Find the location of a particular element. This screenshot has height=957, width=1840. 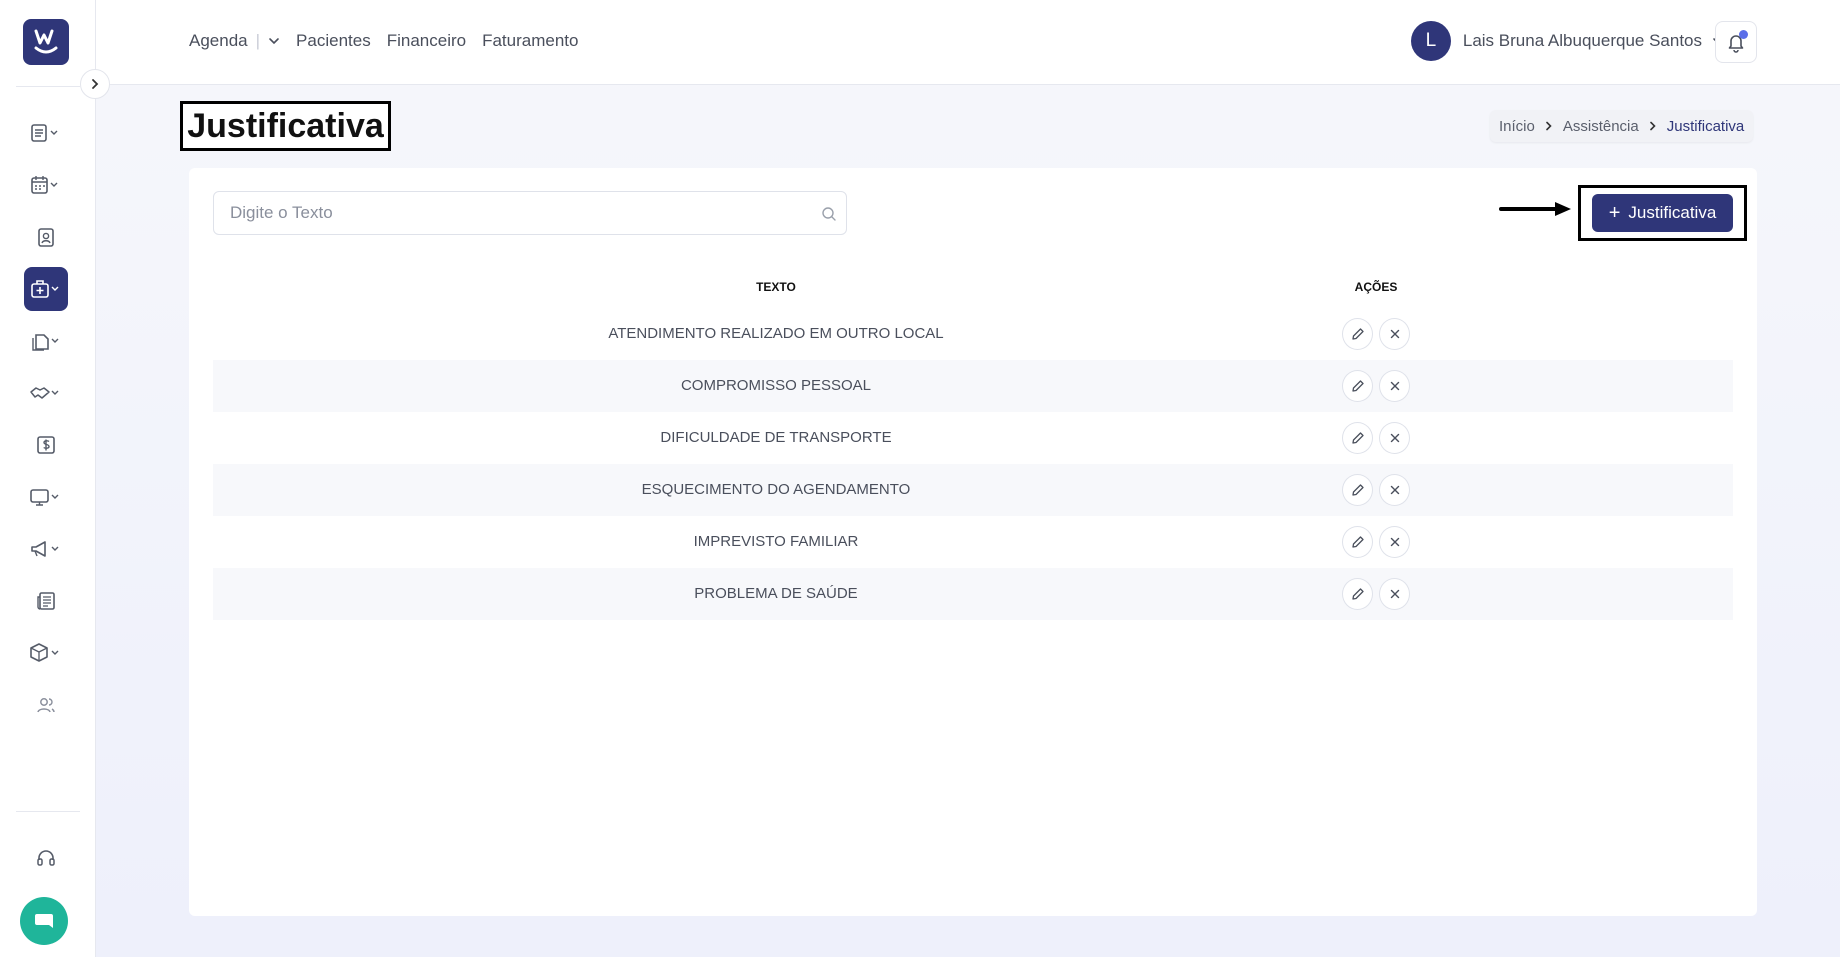

sidebar-item-reports is located at coordinates (46, 601).